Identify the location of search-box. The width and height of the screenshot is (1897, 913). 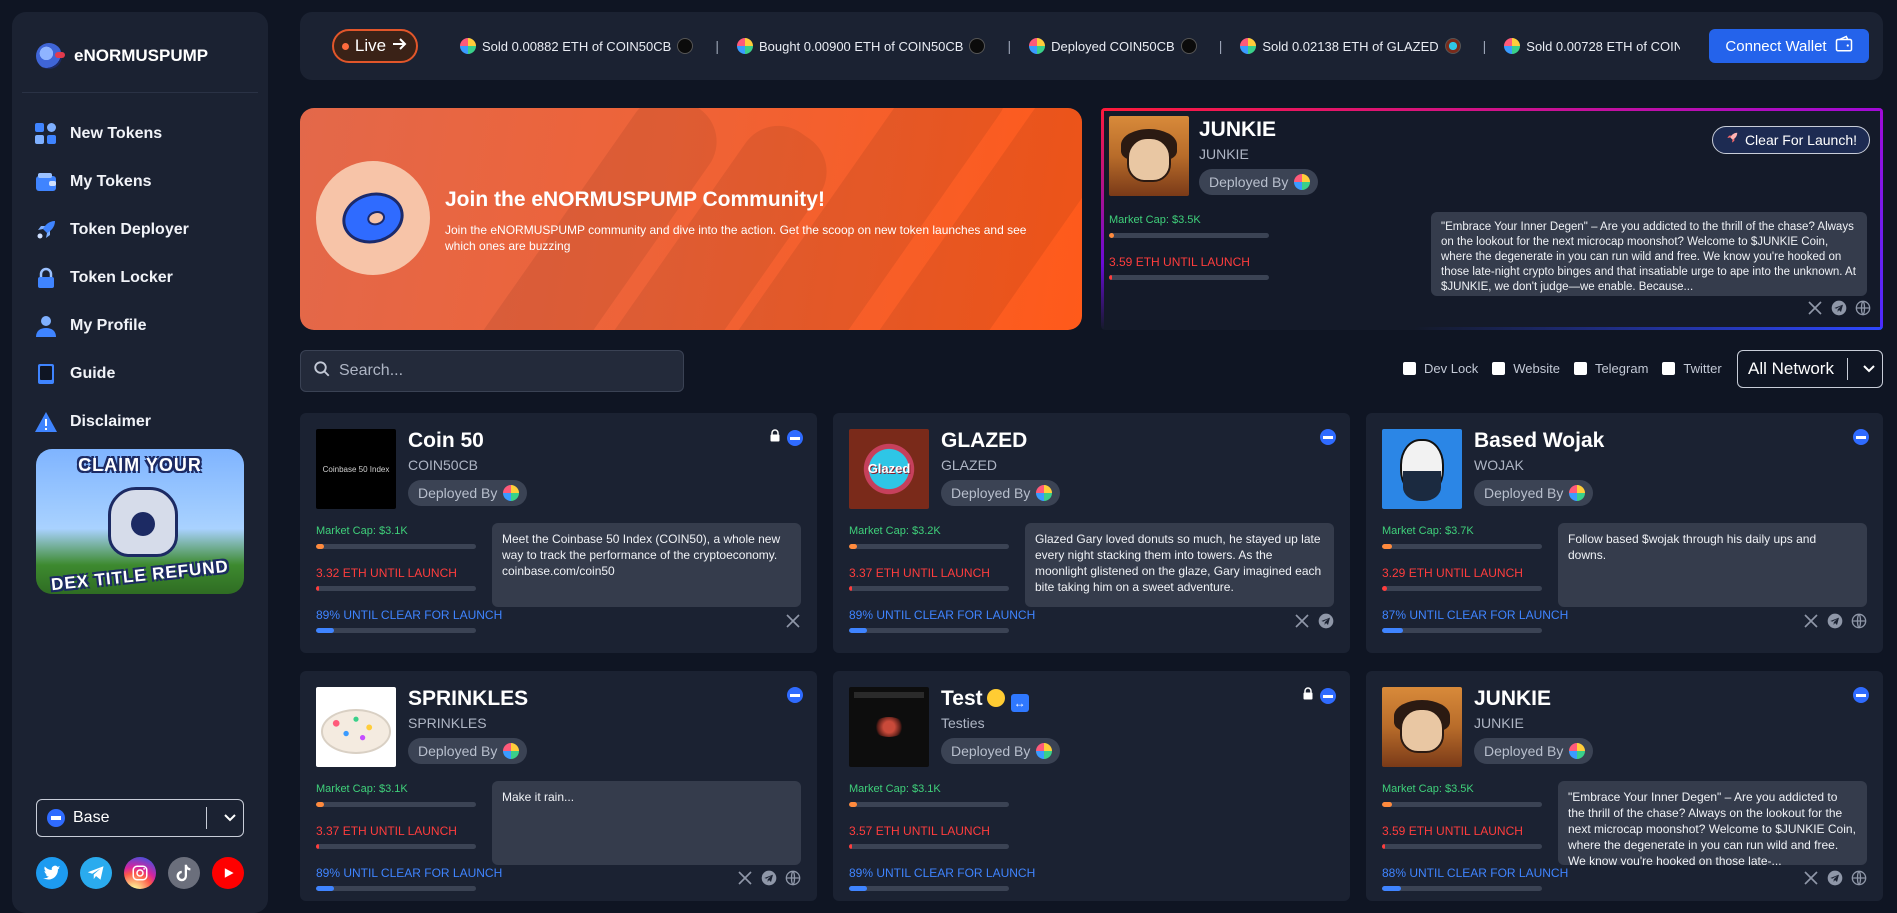
(492, 371).